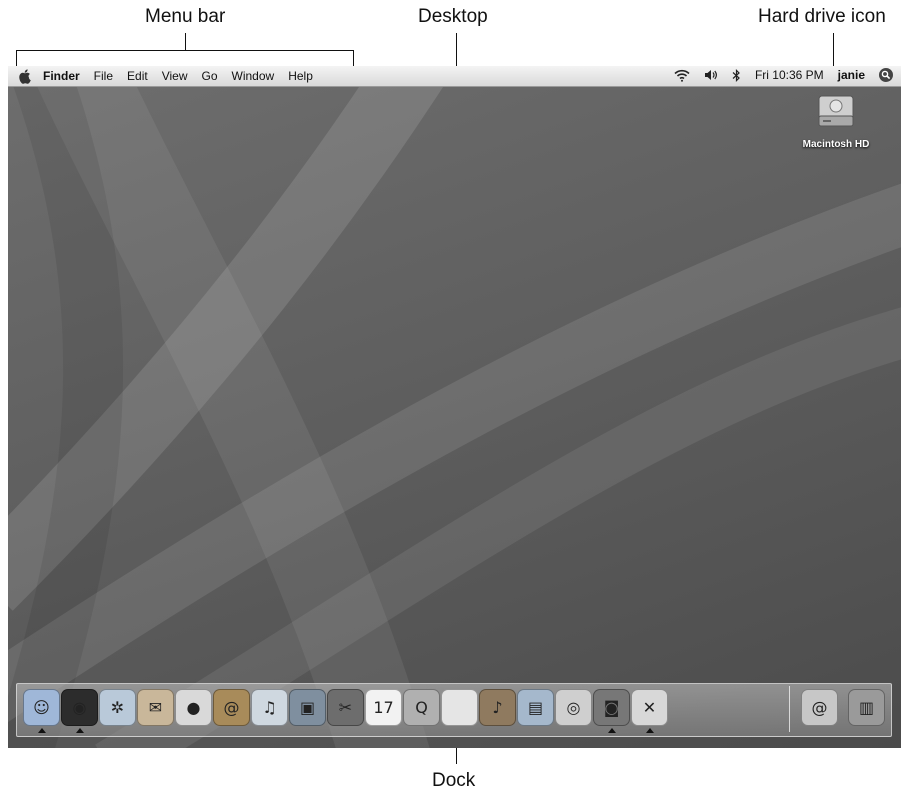 This screenshot has height=796, width=908. Describe the element at coordinates (456, 756) in the screenshot. I see `dock-callout-line` at that location.